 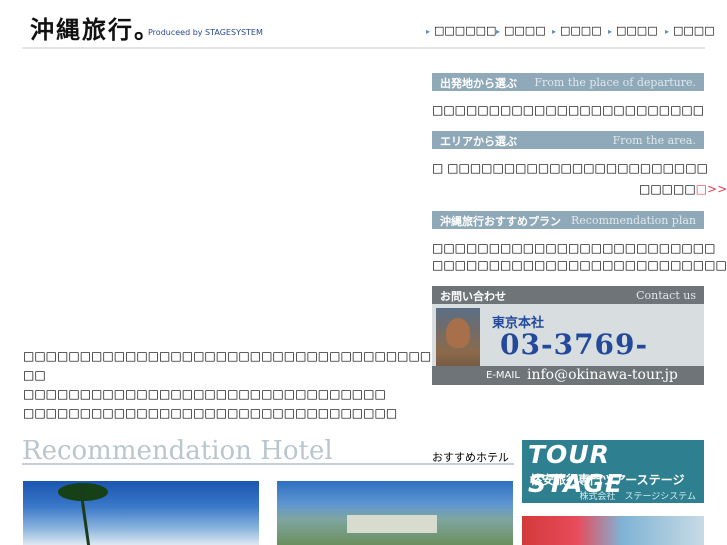 I want to click on area-more-link: □□□□□□>>, so click(x=683, y=189).